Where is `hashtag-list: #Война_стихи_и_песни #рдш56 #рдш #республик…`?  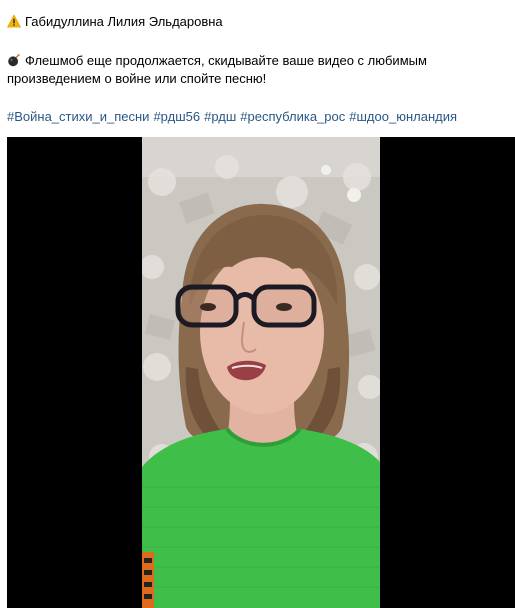
hashtag-list: #Война_стихи_и_песни #рдш56 #рдш #республик… is located at coordinates (234, 117).